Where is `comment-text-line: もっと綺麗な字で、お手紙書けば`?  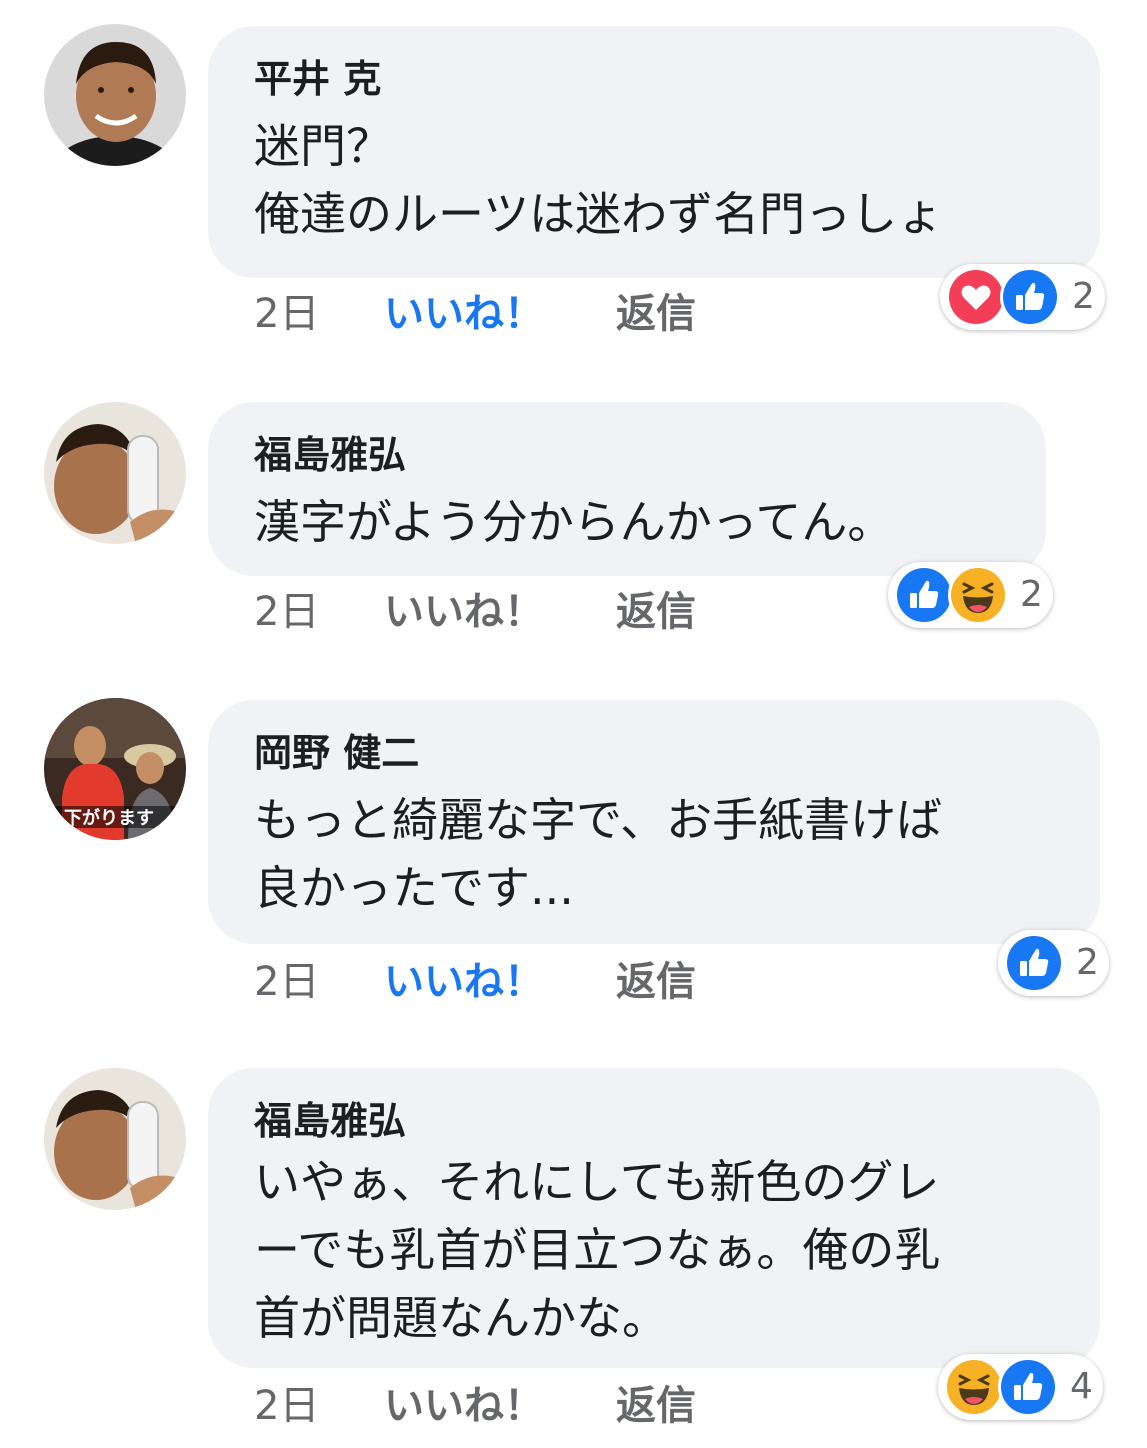
comment-text-line: もっと綺麗な字で、お手紙書けば is located at coordinates (598, 820).